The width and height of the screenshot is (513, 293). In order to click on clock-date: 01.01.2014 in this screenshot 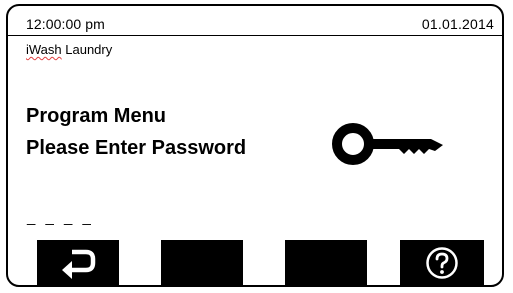, I will do `click(457, 24)`.